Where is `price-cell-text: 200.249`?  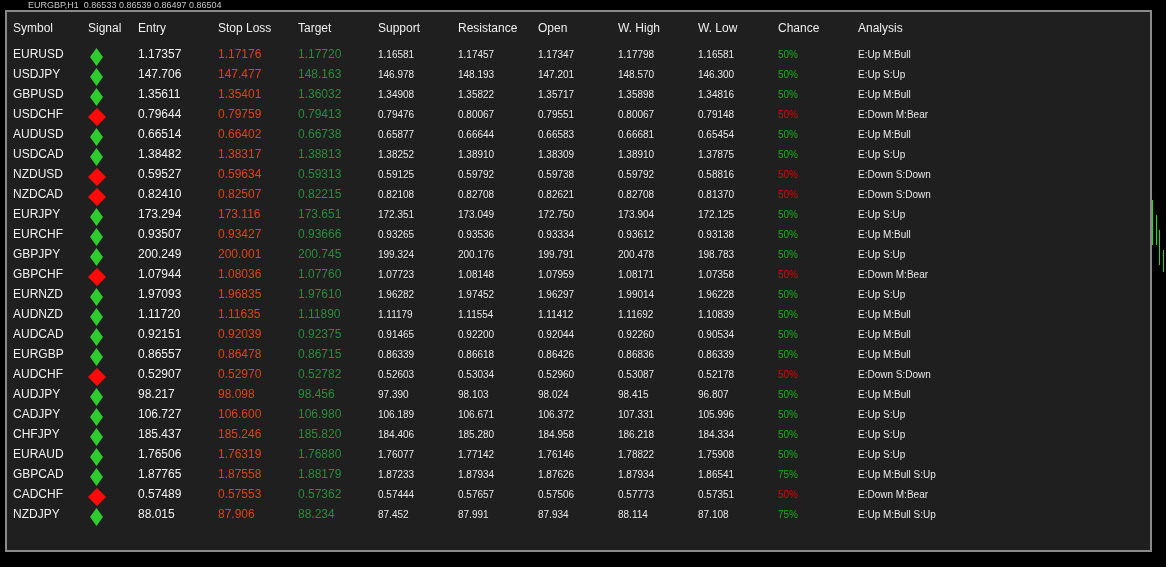
price-cell-text: 200.249 is located at coordinates (160, 254).